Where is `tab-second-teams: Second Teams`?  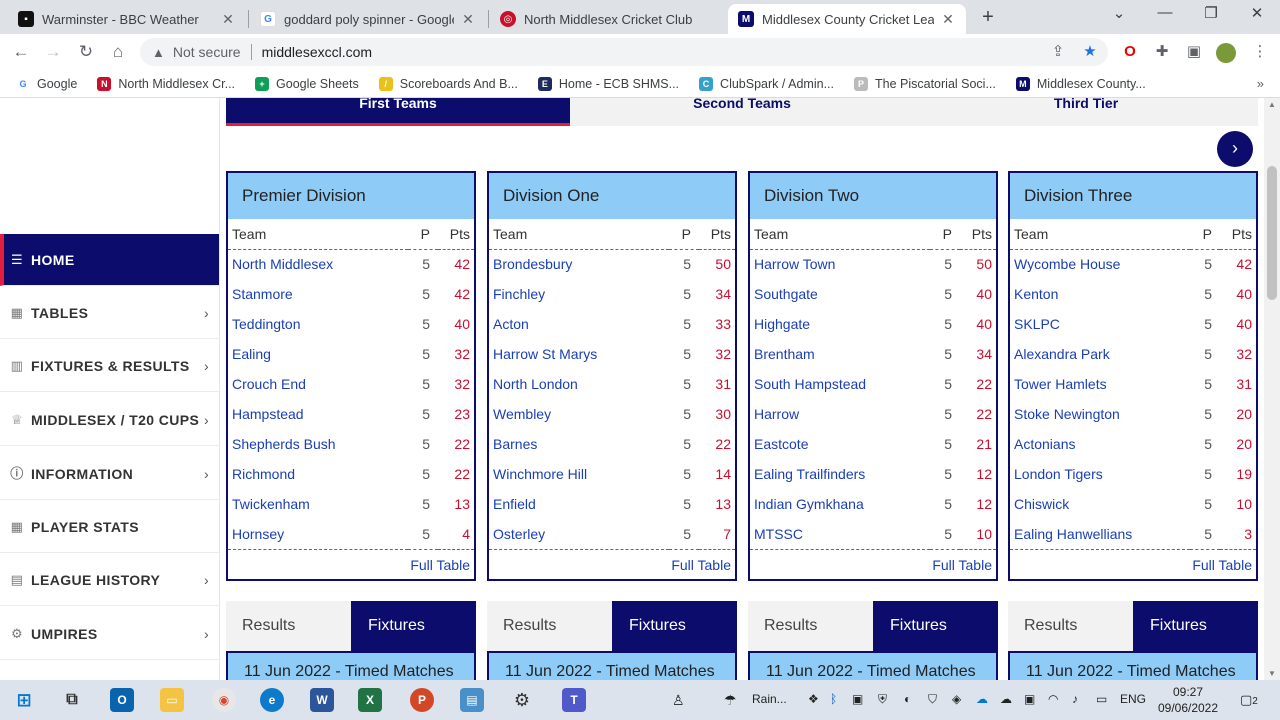 tab-second-teams: Second Teams is located at coordinates (742, 111).